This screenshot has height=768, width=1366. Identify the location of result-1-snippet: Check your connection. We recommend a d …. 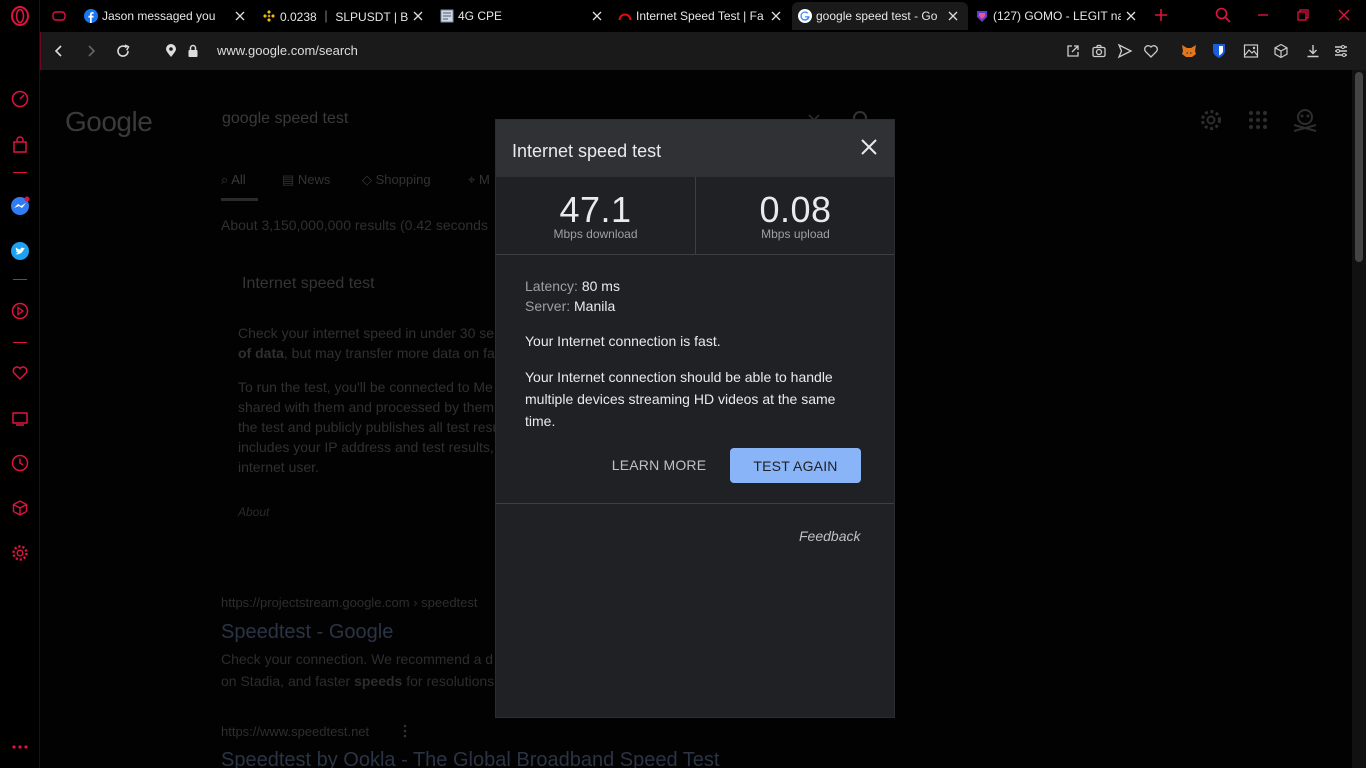
(357, 670).